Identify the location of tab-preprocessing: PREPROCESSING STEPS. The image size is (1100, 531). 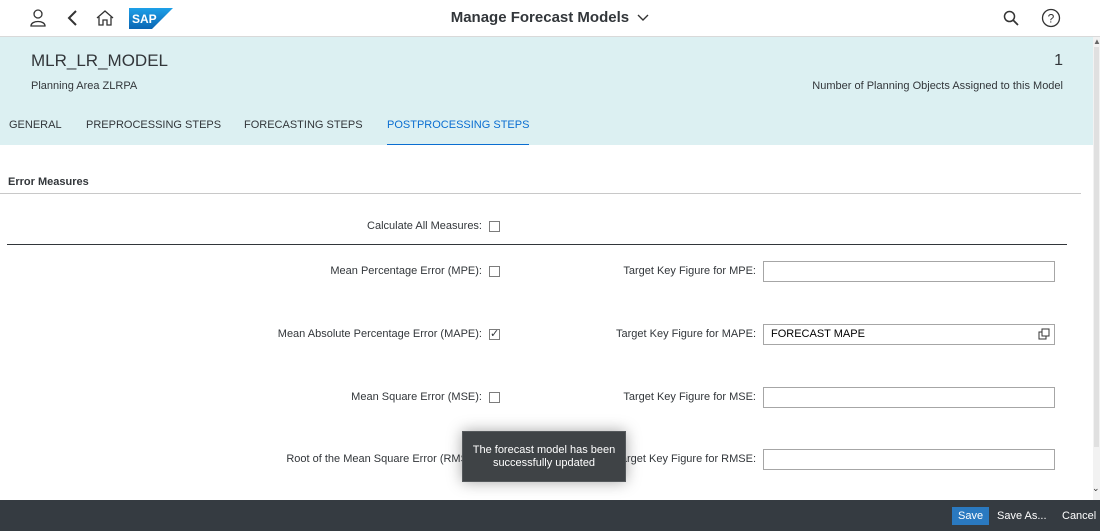
(153, 131).